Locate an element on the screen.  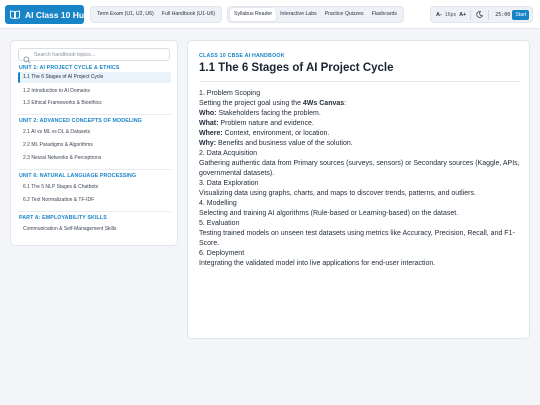
tab-practice-quizzes: Practice Quizzes is located at coordinates (344, 14).